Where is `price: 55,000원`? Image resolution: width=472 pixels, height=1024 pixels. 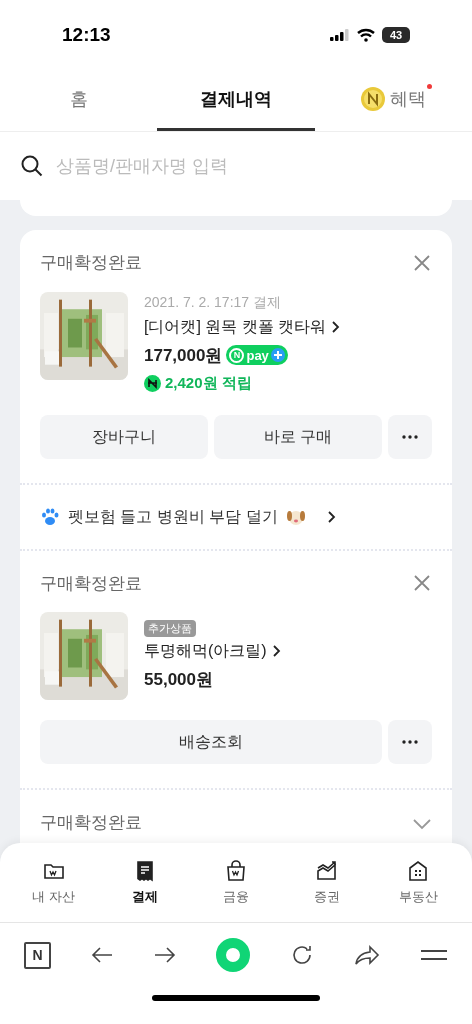 price: 55,000원 is located at coordinates (178, 679).